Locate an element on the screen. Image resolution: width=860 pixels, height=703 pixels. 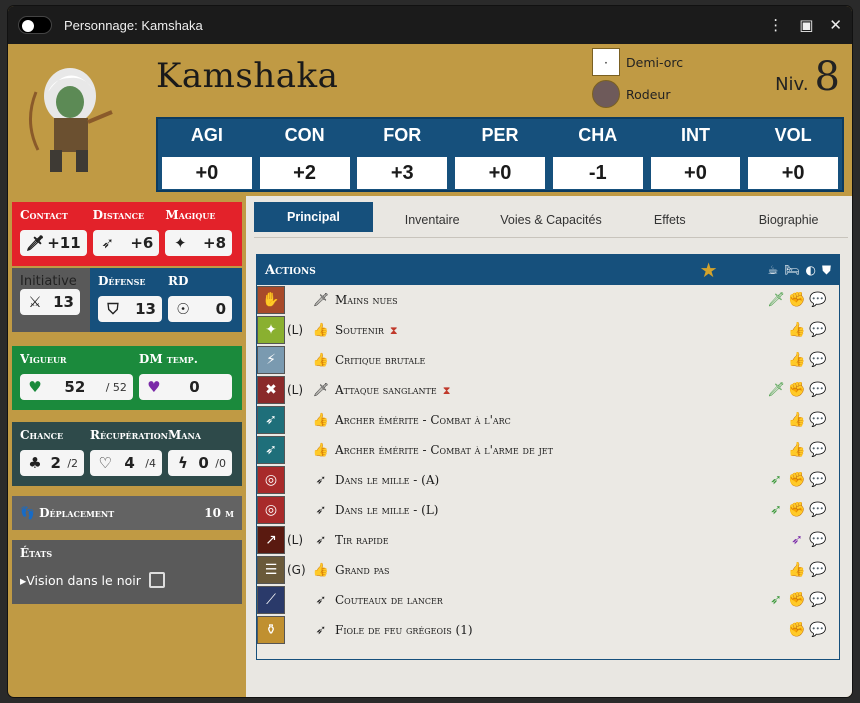
action-image: ✖ is located at coordinates (271, 390).